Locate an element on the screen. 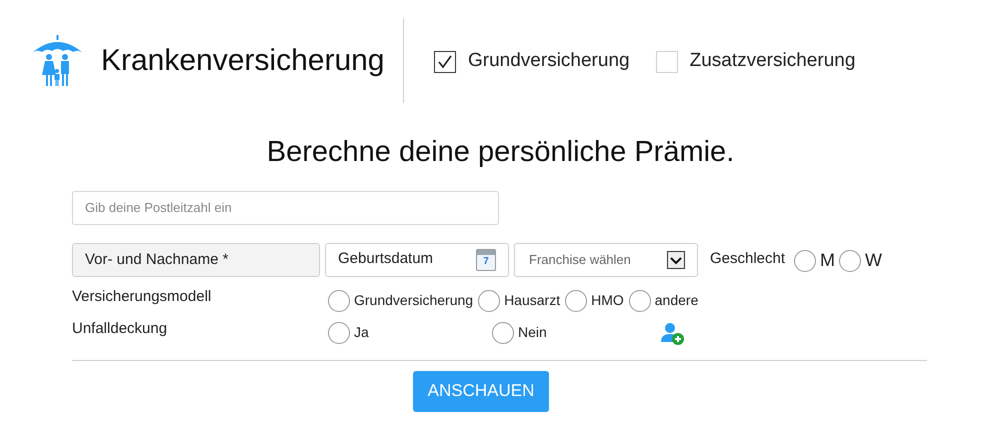 This screenshot has width=983, height=430. radio-label: Grundversicherung is located at coordinates (414, 300).